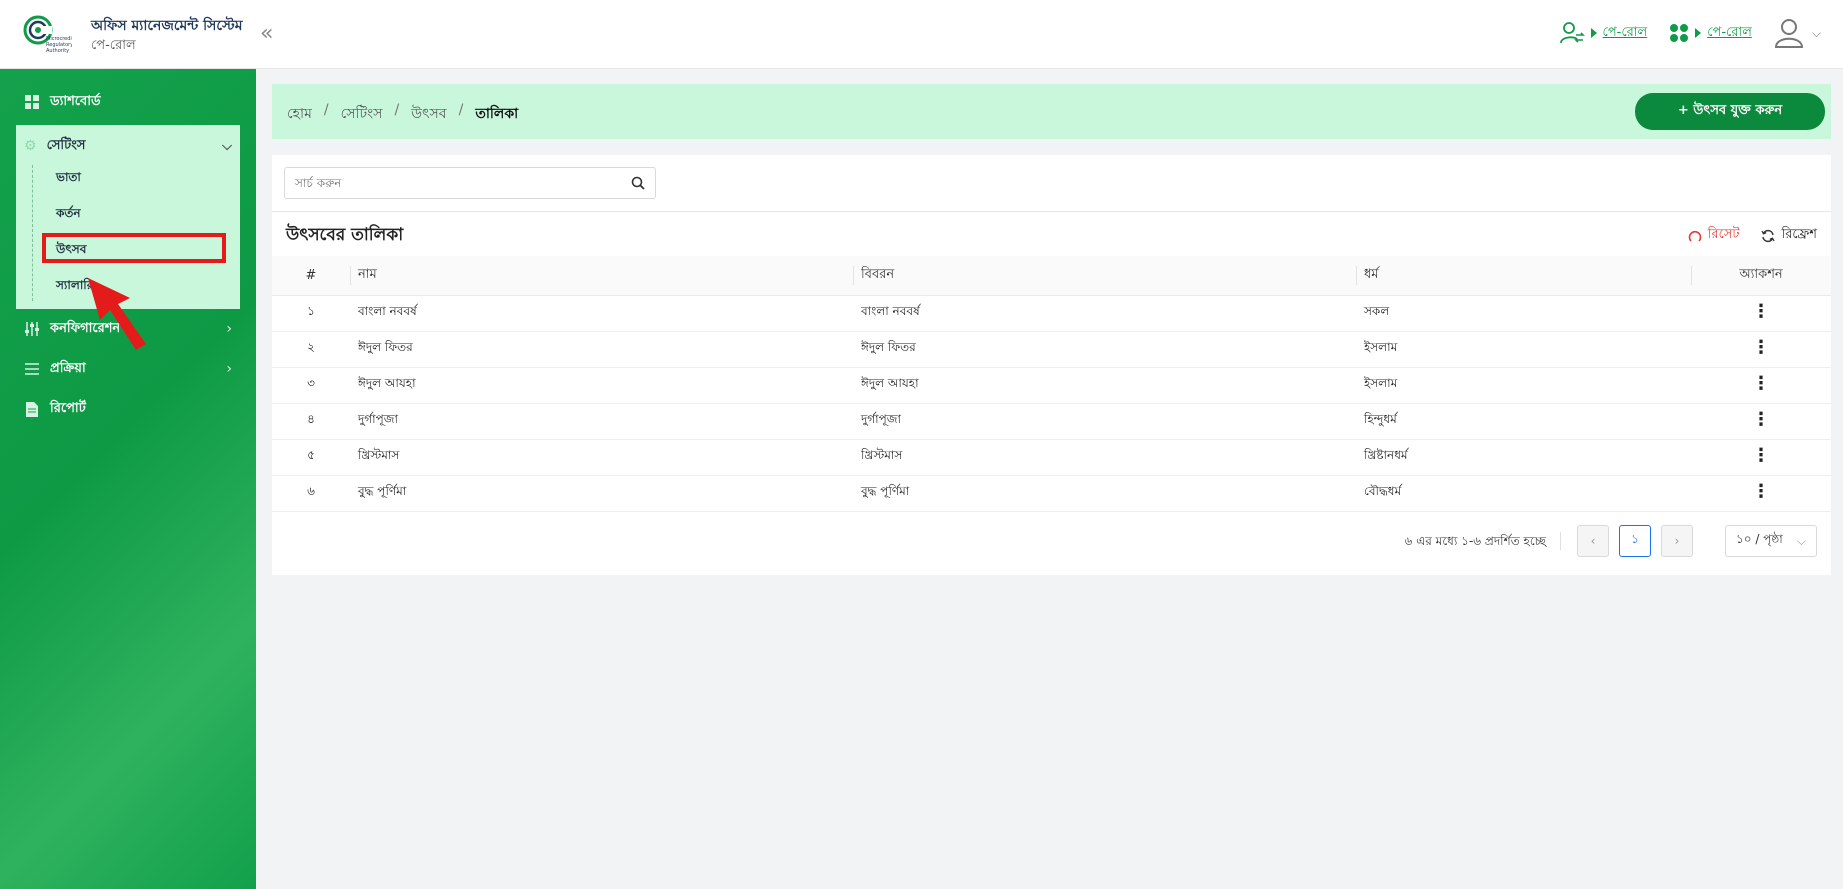 The image size is (1843, 889). What do you see at coordinates (601, 276) in the screenshot?
I see `col-header-name: নাম` at bounding box center [601, 276].